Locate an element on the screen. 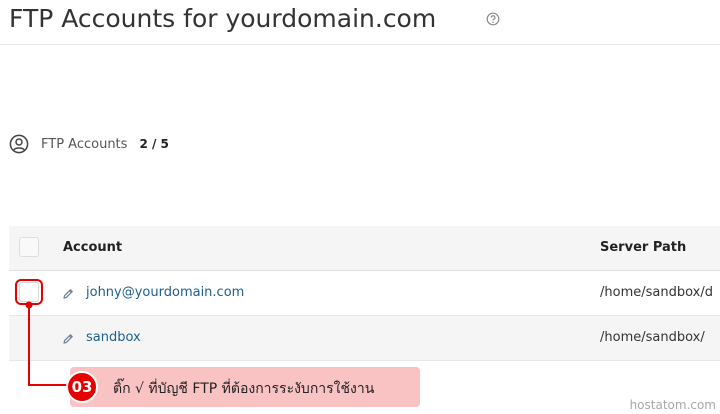 Image resolution: width=720 pixels, height=414 pixels. ftp-accounts-summary: FTP Accounts 2 / 5 is located at coordinates (89, 144).